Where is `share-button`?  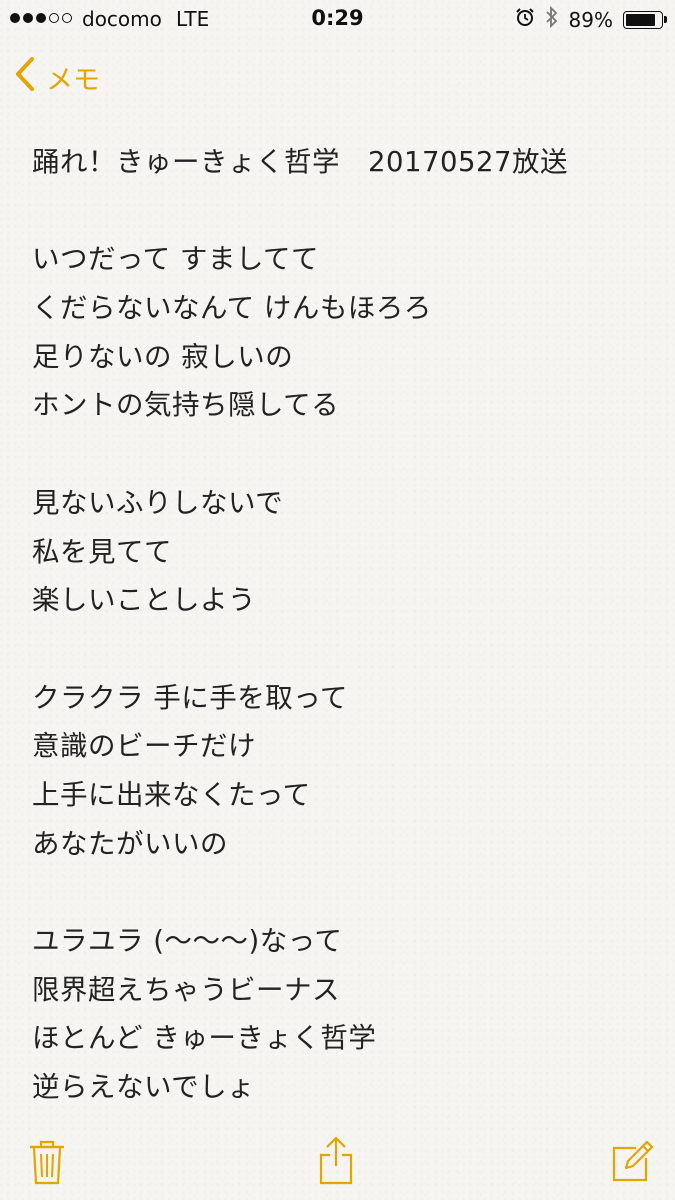
share-button is located at coordinates (336, 1163).